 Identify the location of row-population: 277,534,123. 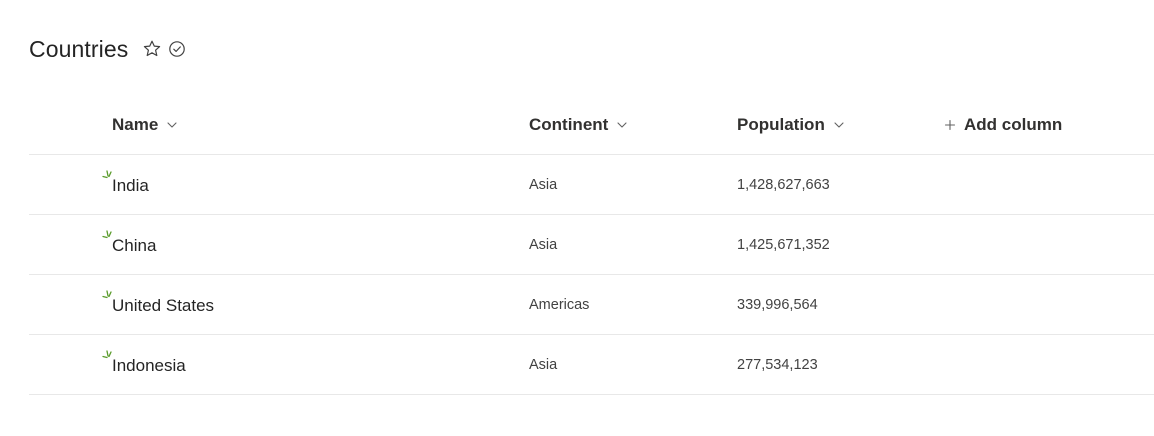
(777, 364).